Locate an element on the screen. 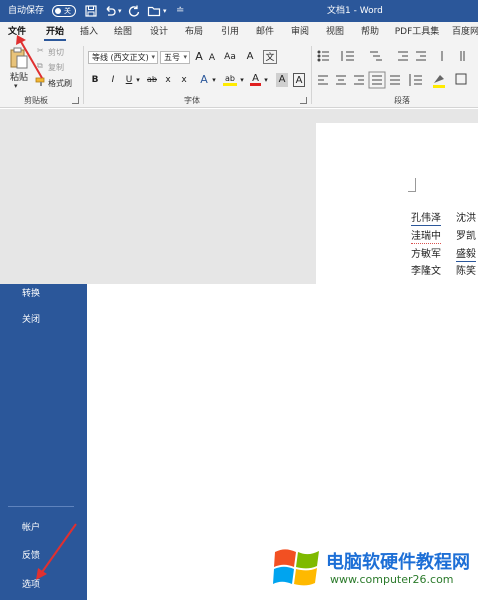  text-effects-dropdown-icon: ▾ is located at coordinates (214, 80).